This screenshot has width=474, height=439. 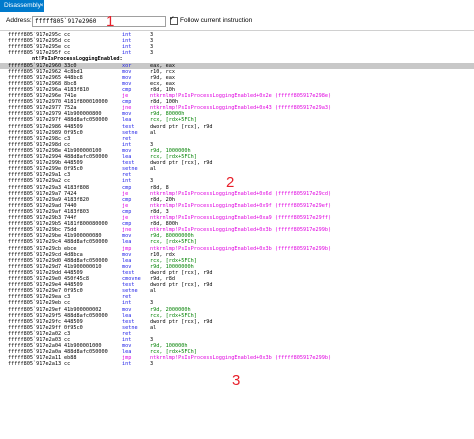 I want to click on instruction-address: fffff805`917e2a13, so click(x=35, y=364).